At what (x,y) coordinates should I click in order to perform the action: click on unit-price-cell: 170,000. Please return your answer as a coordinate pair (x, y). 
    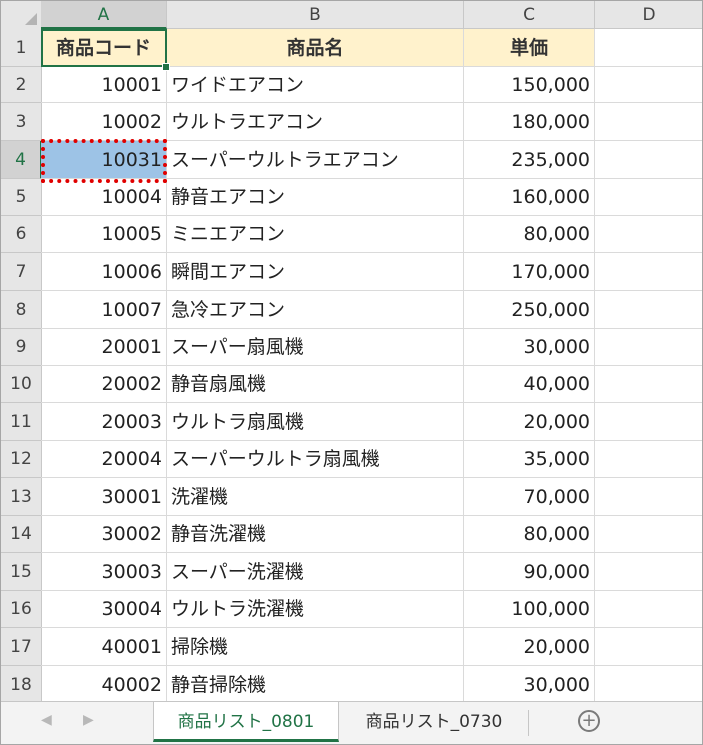
    Looking at the image, I should click on (529, 272).